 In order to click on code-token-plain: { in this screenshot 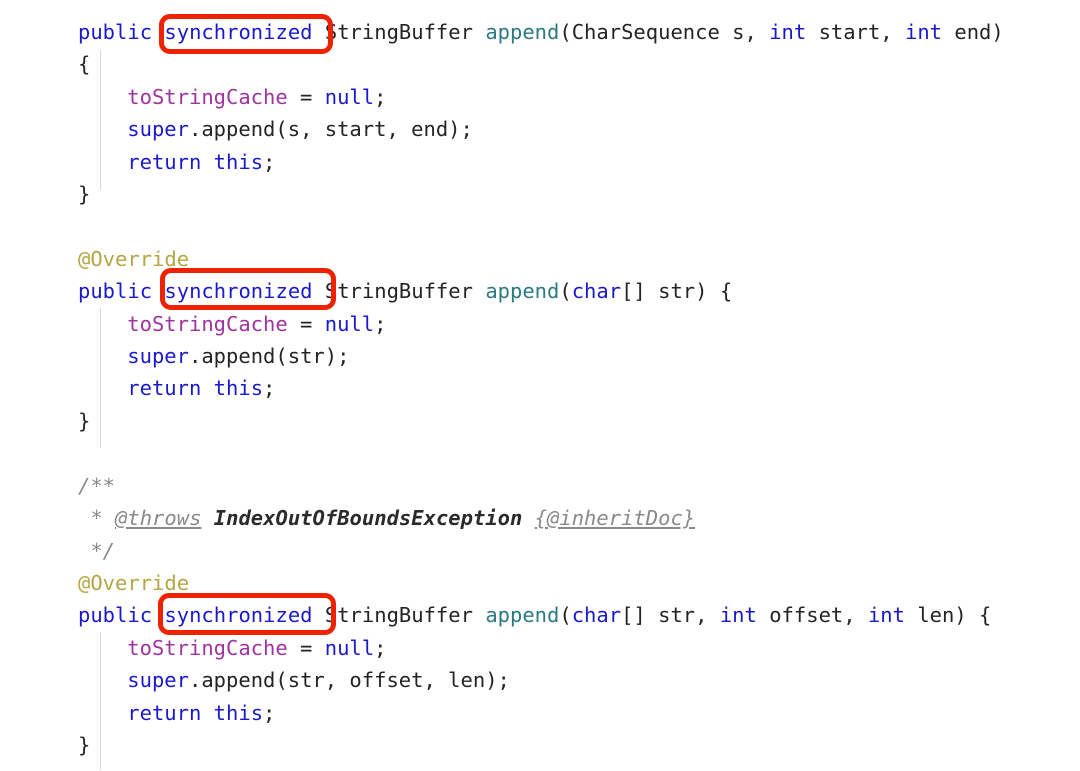, I will do `click(84, 64)`.